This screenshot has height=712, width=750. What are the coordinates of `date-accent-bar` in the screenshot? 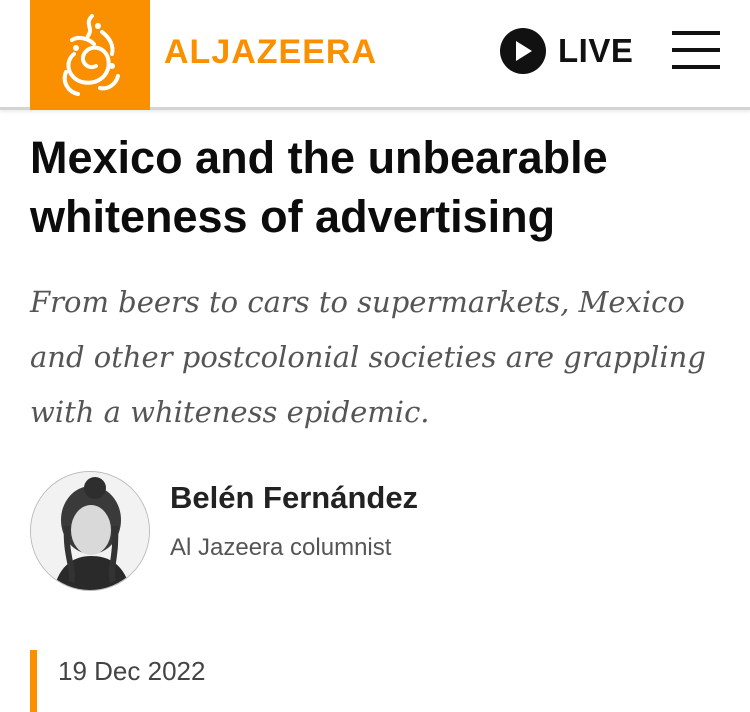 It's located at (33, 681).